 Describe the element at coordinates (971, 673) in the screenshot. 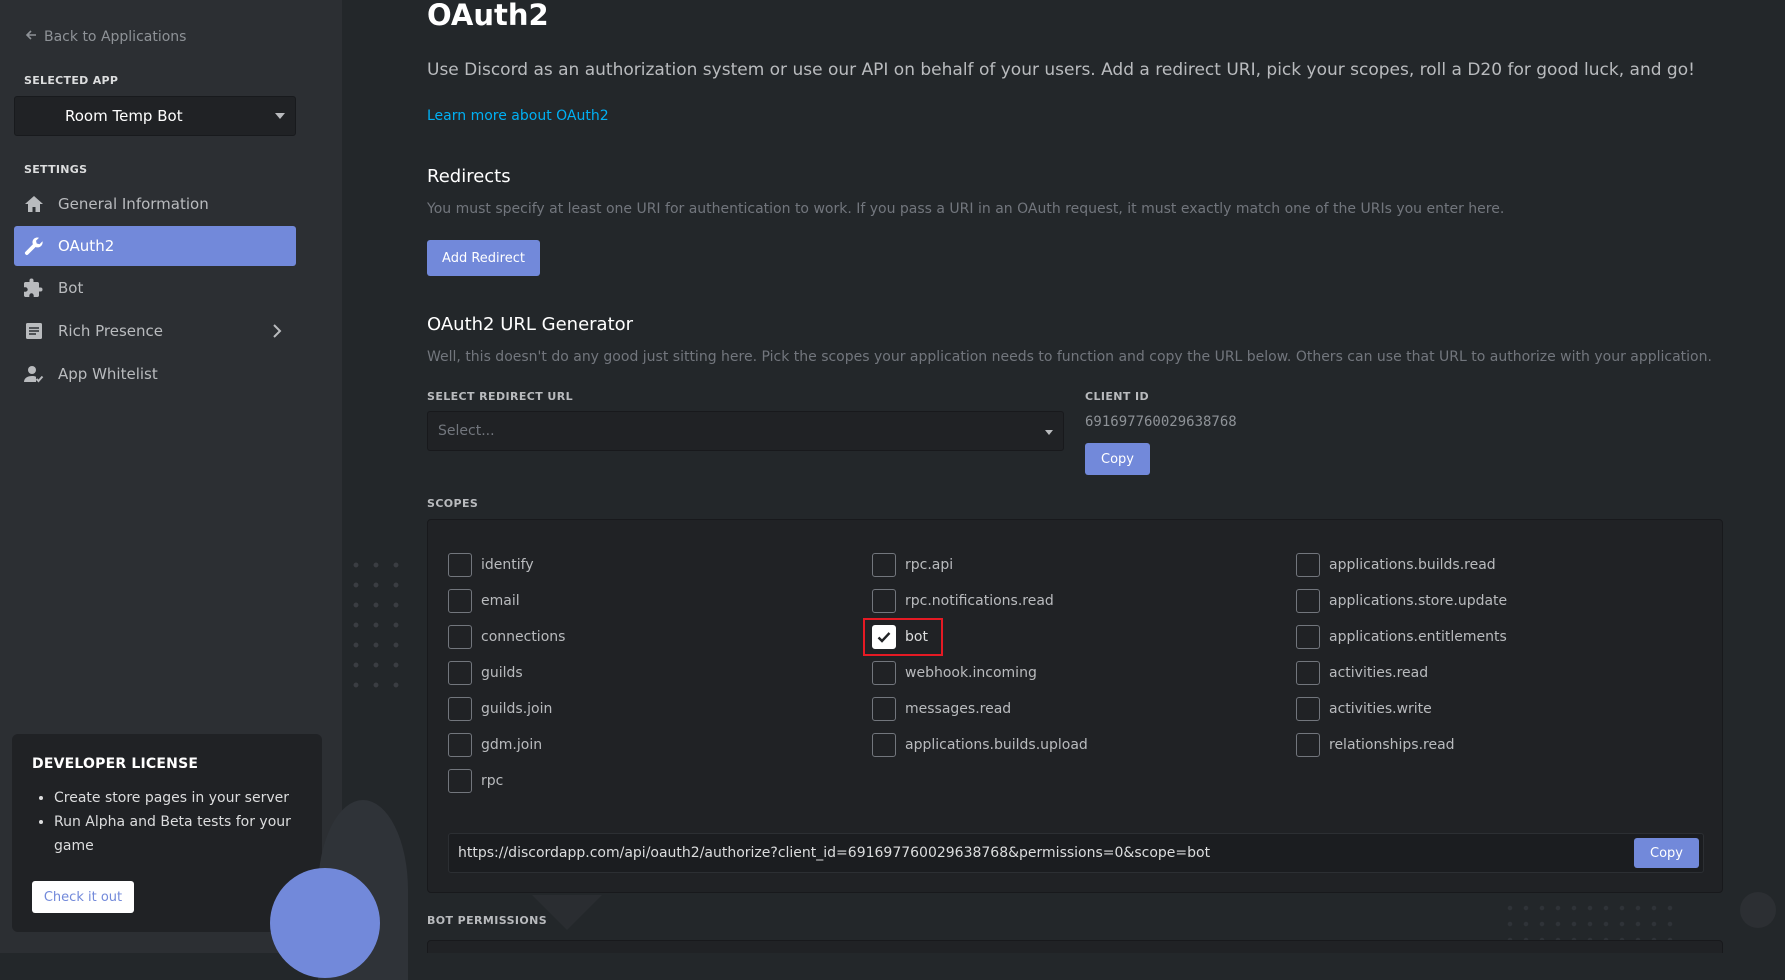

I see `scope-label: webhook.incoming` at that location.